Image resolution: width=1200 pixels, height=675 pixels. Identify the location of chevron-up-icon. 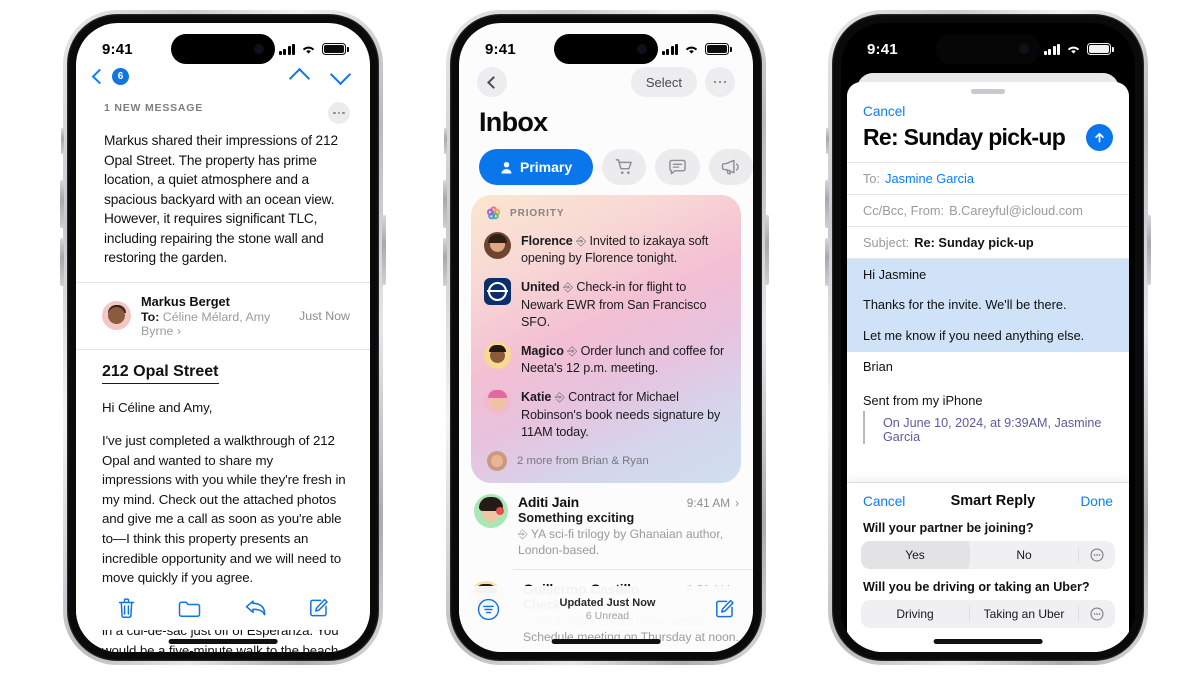
(299, 78).